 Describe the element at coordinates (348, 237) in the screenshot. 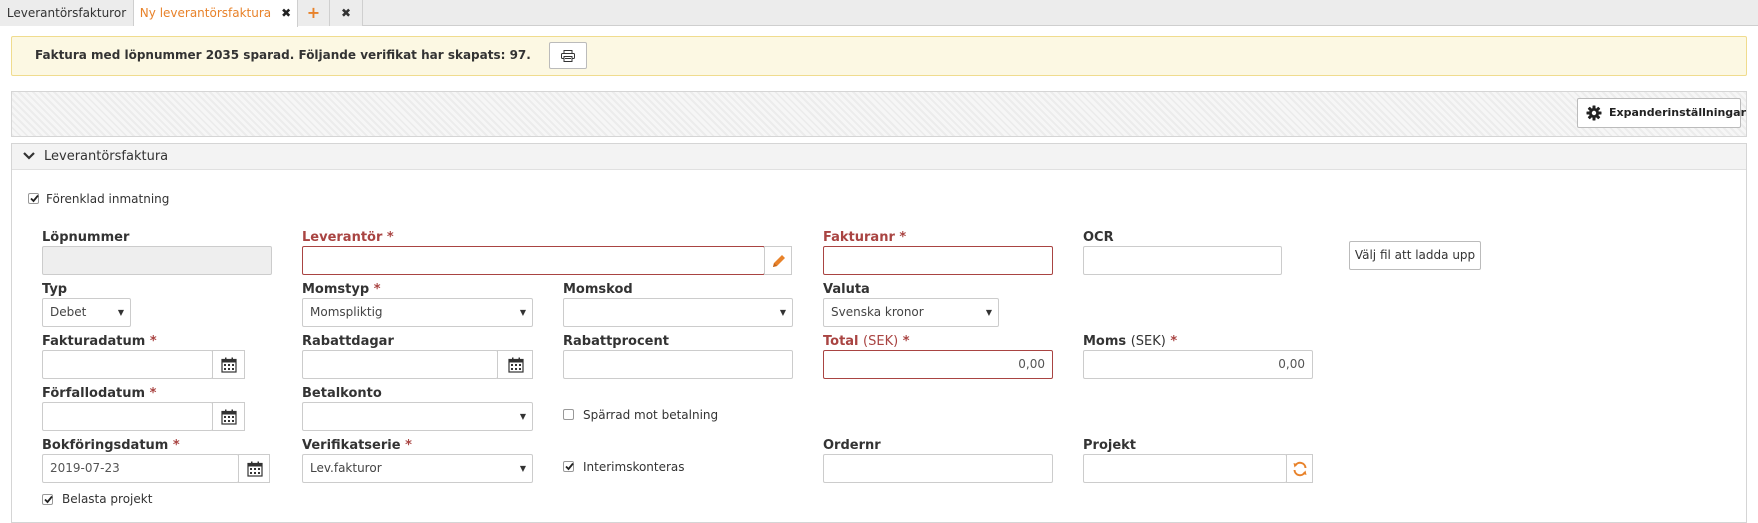

I see `leverantor-label: Leverantör *` at that location.